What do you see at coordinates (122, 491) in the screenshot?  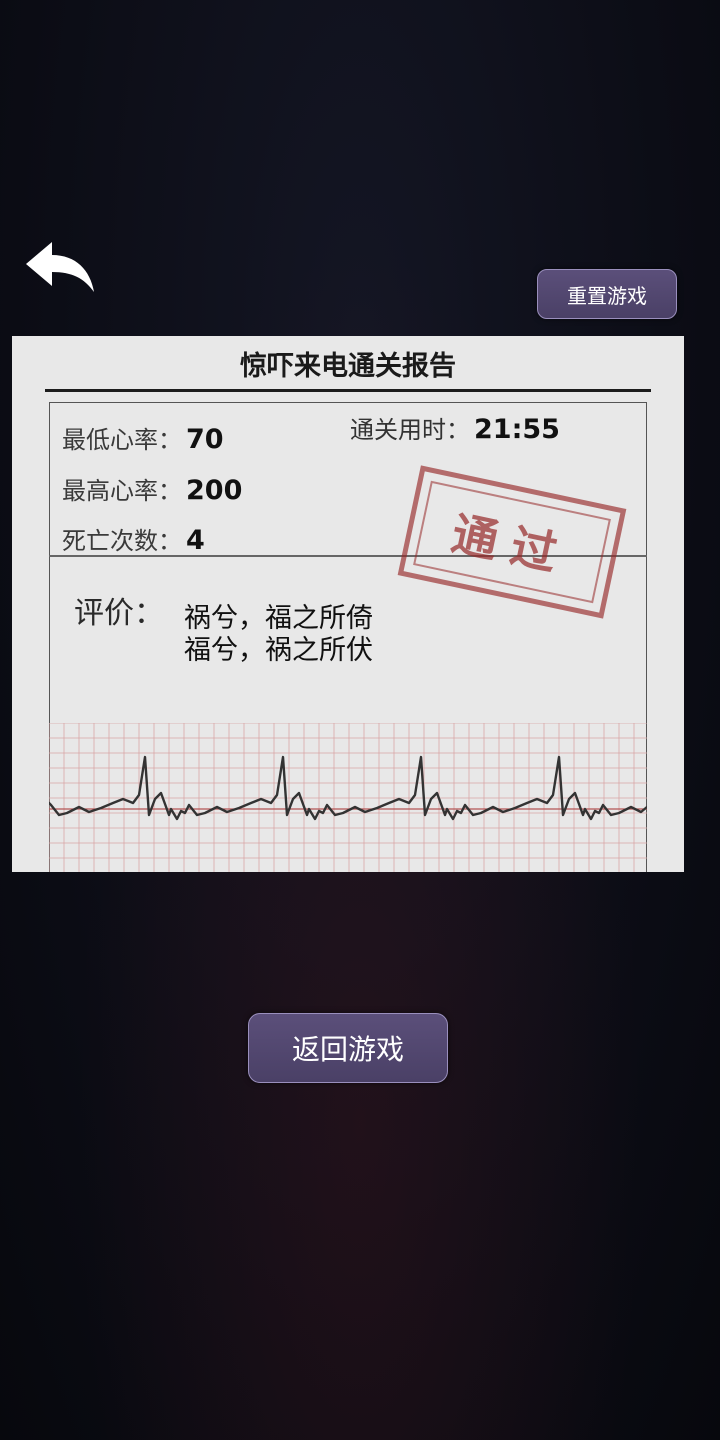 I see `max-heart-rate-label: 最高心率：` at bounding box center [122, 491].